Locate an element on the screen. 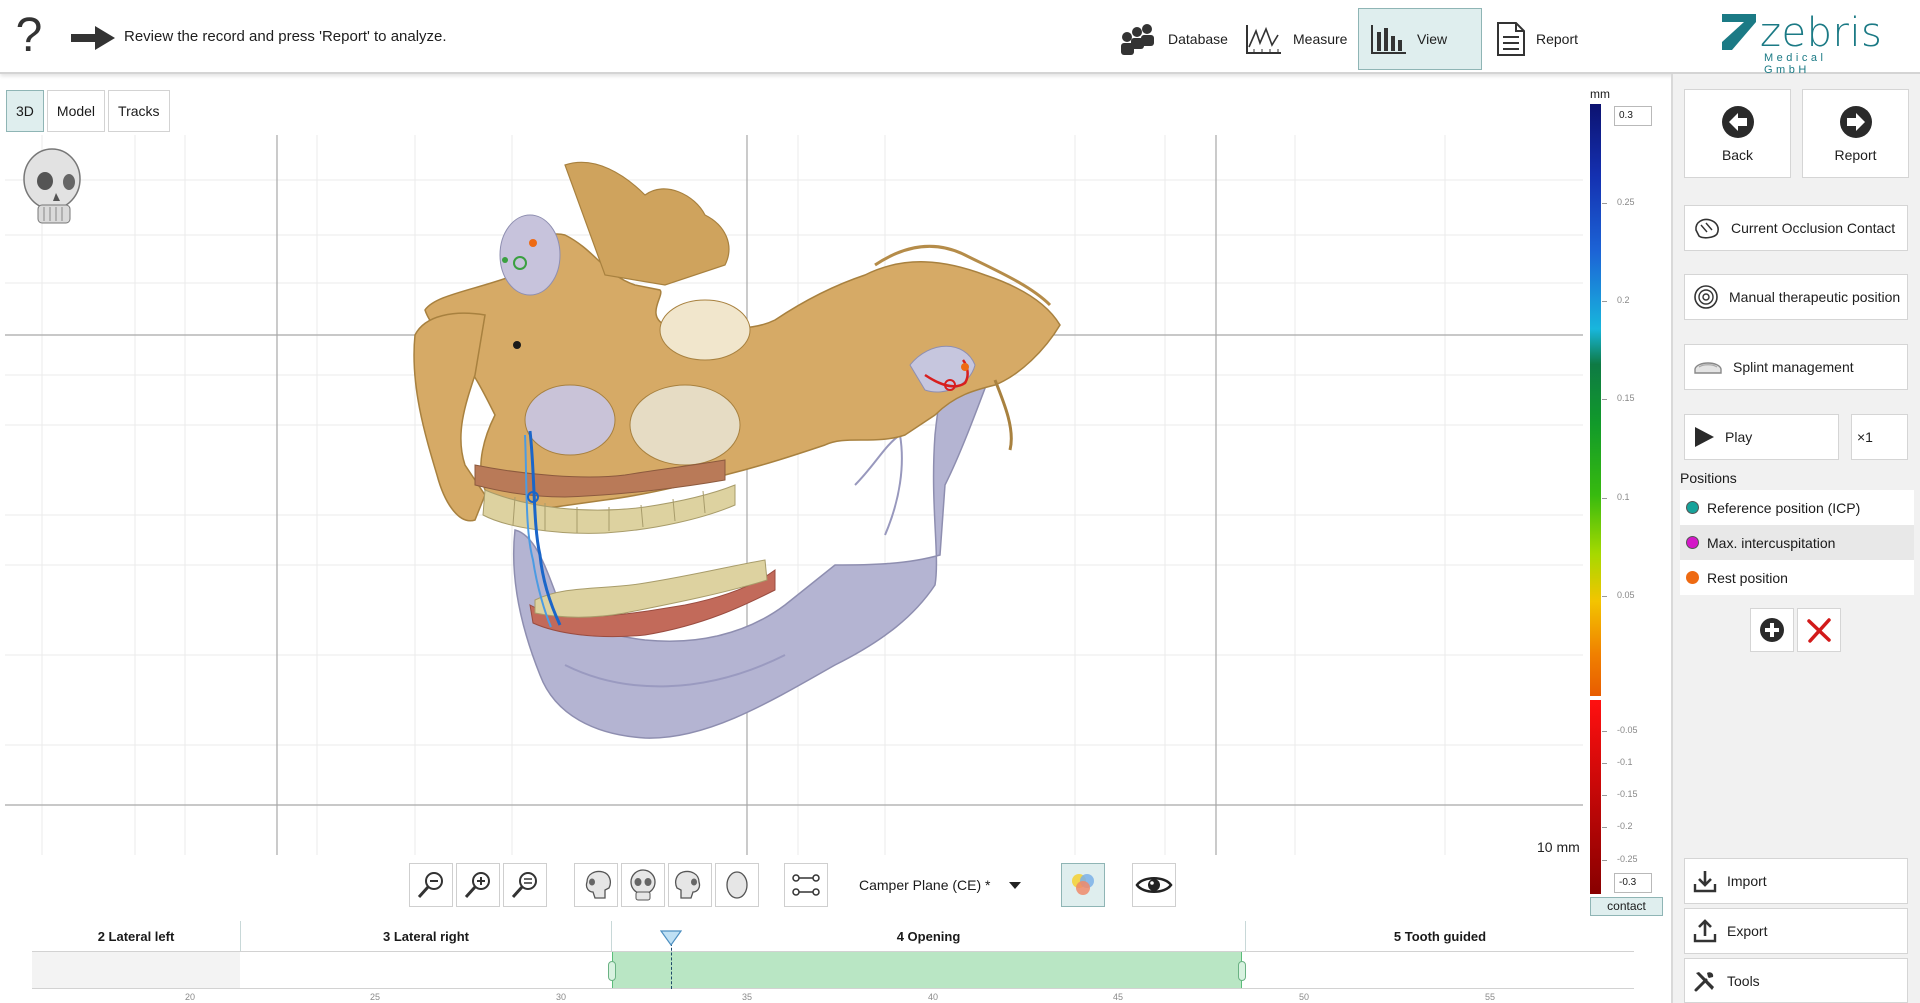 The image size is (1920, 1003). help-icon: ? is located at coordinates (29, 36).